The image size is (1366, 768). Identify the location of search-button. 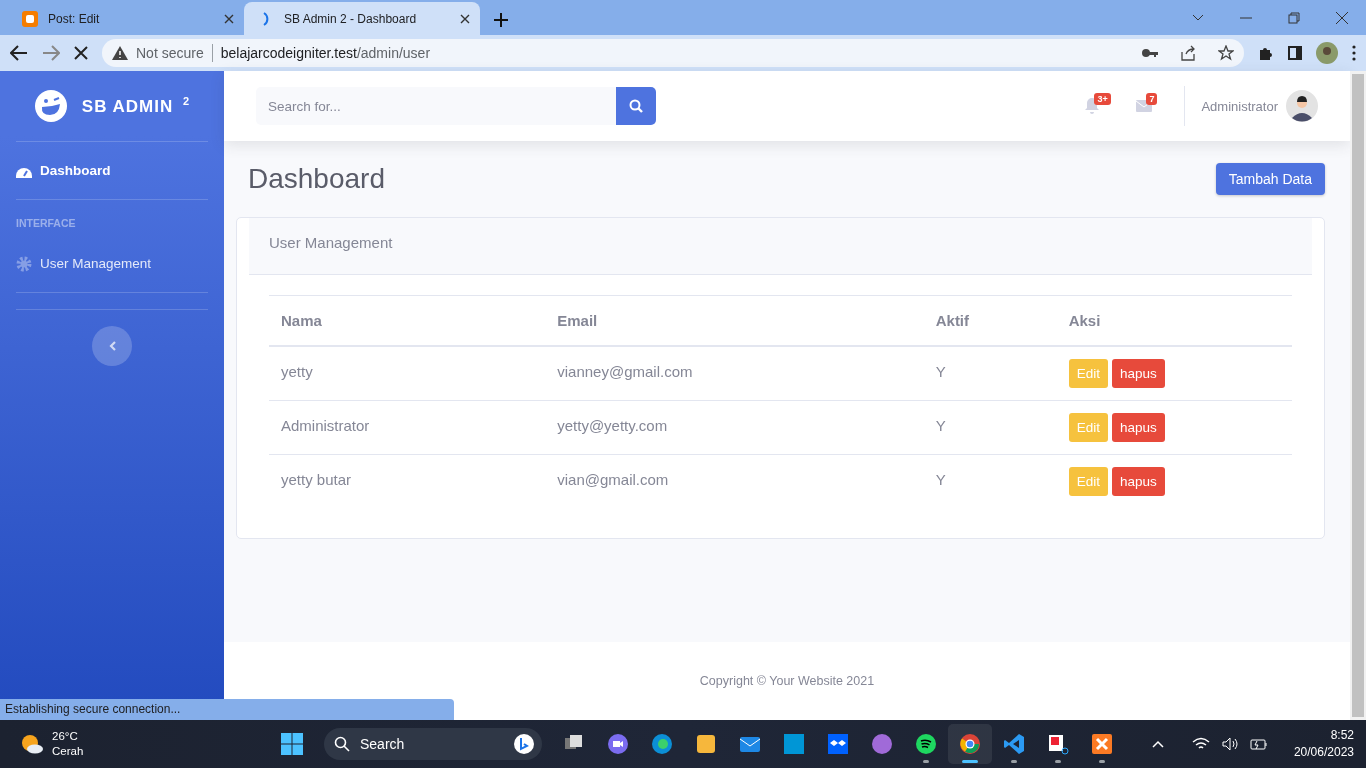
(636, 106).